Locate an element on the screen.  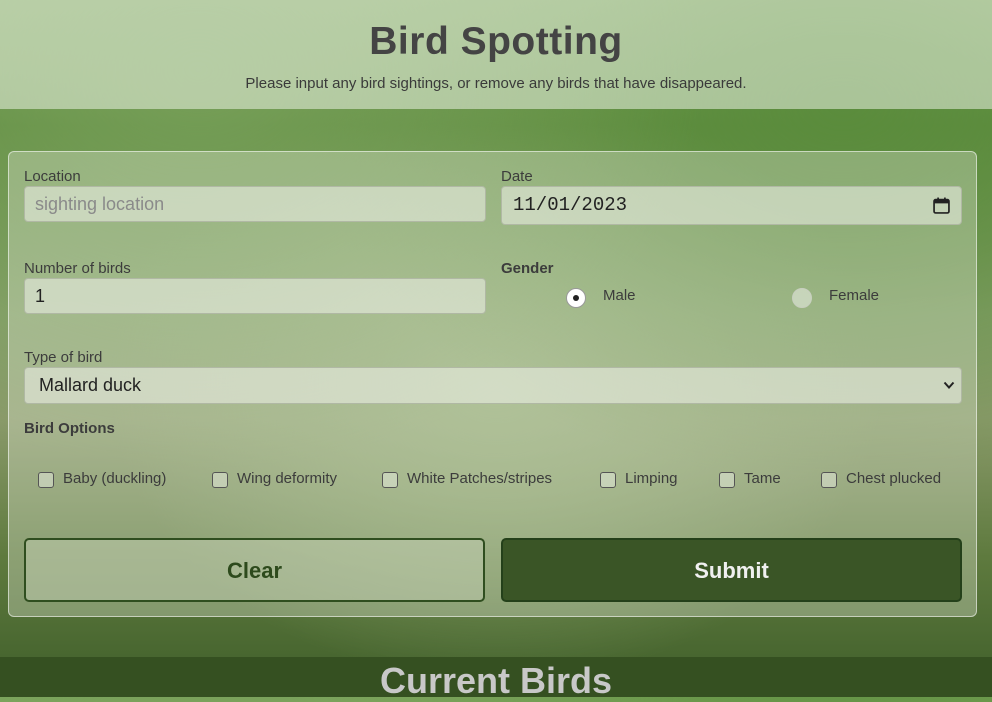
calendar-icon is located at coordinates (941, 205).